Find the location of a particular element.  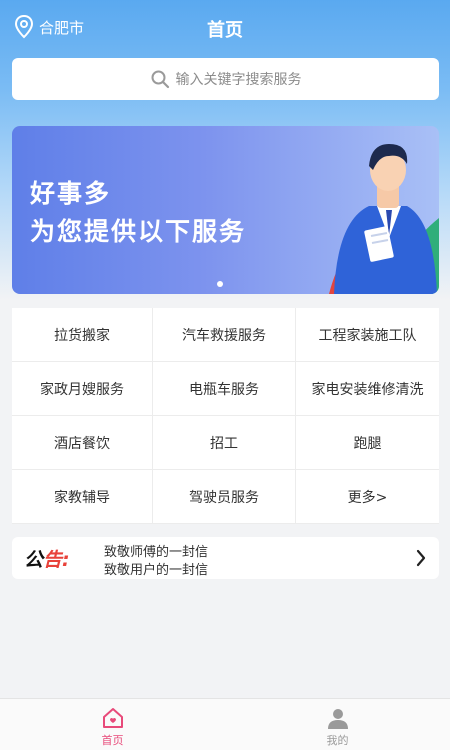

announcement-ticker: 致敬师傅的一封信 致敬用户的一封信 is located at coordinates (244, 558).